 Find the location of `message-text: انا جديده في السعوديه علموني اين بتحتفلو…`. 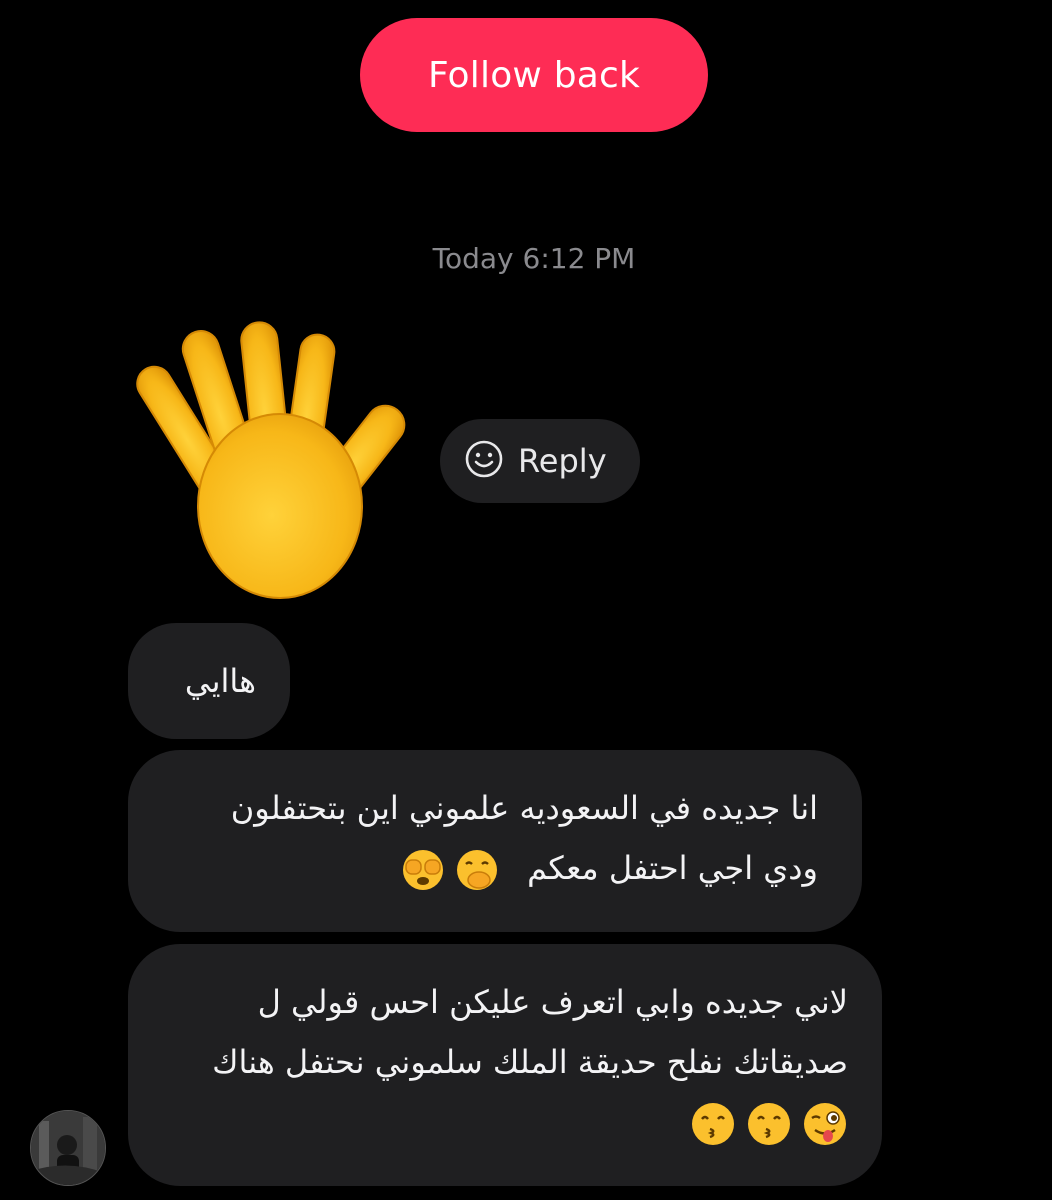

message-text: انا جديده في السعوديه علموني اين بتحتفلو… is located at coordinates (524, 808).